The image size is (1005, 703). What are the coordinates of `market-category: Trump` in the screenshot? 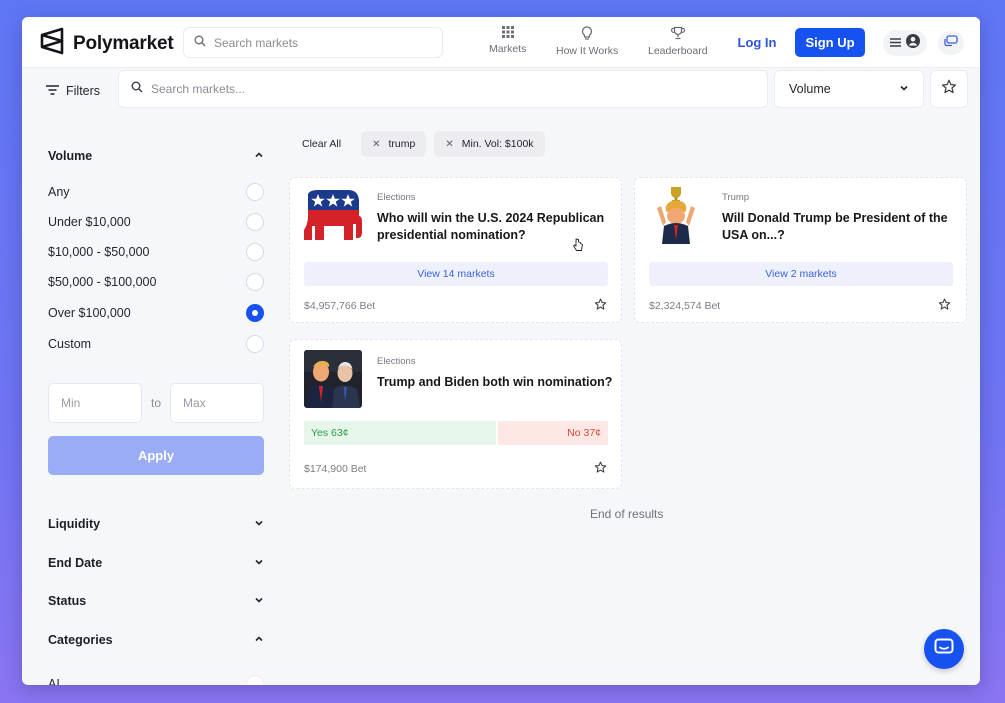 It's located at (736, 197).